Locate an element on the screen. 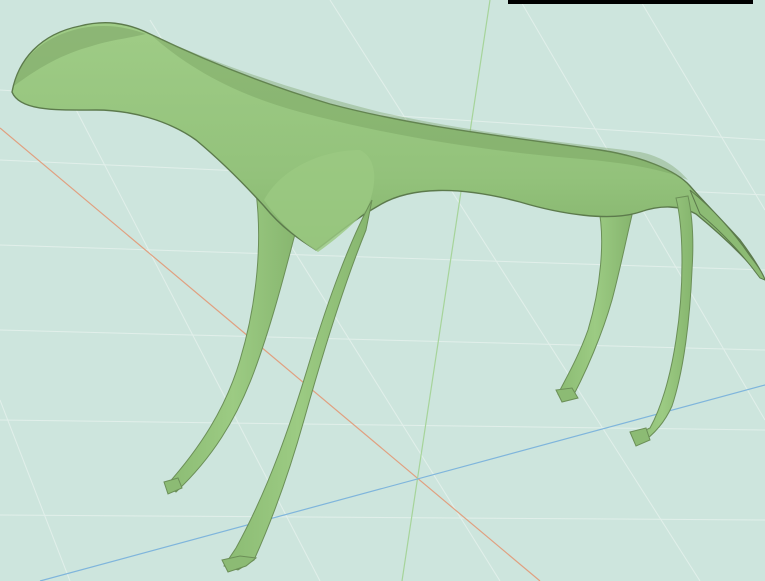 The height and width of the screenshot is (581, 765). top-overlay-bar is located at coordinates (630, 2).